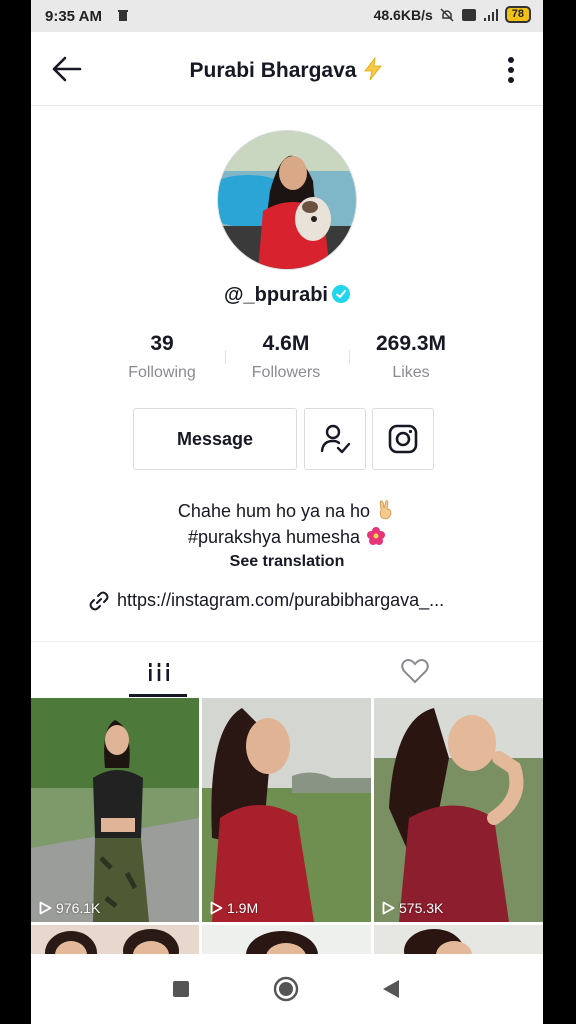  I want to click on hibiscus-icon, so click(376, 536).